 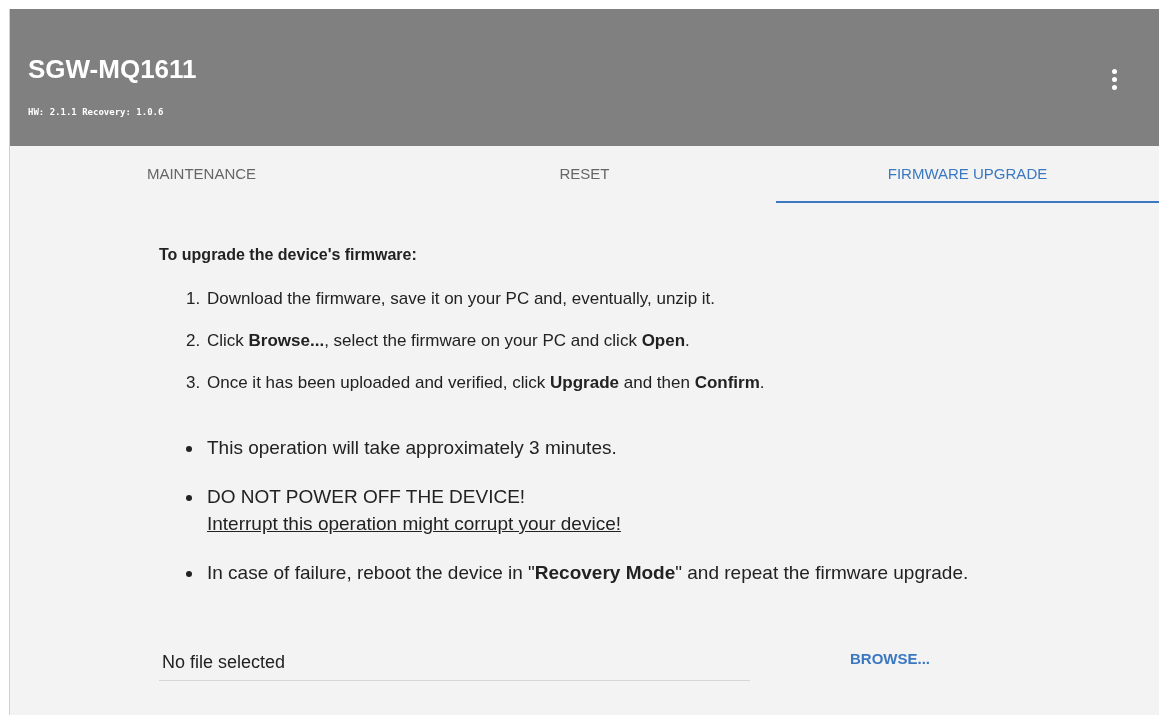 I want to click on step-number: 1., so click(x=194, y=299).